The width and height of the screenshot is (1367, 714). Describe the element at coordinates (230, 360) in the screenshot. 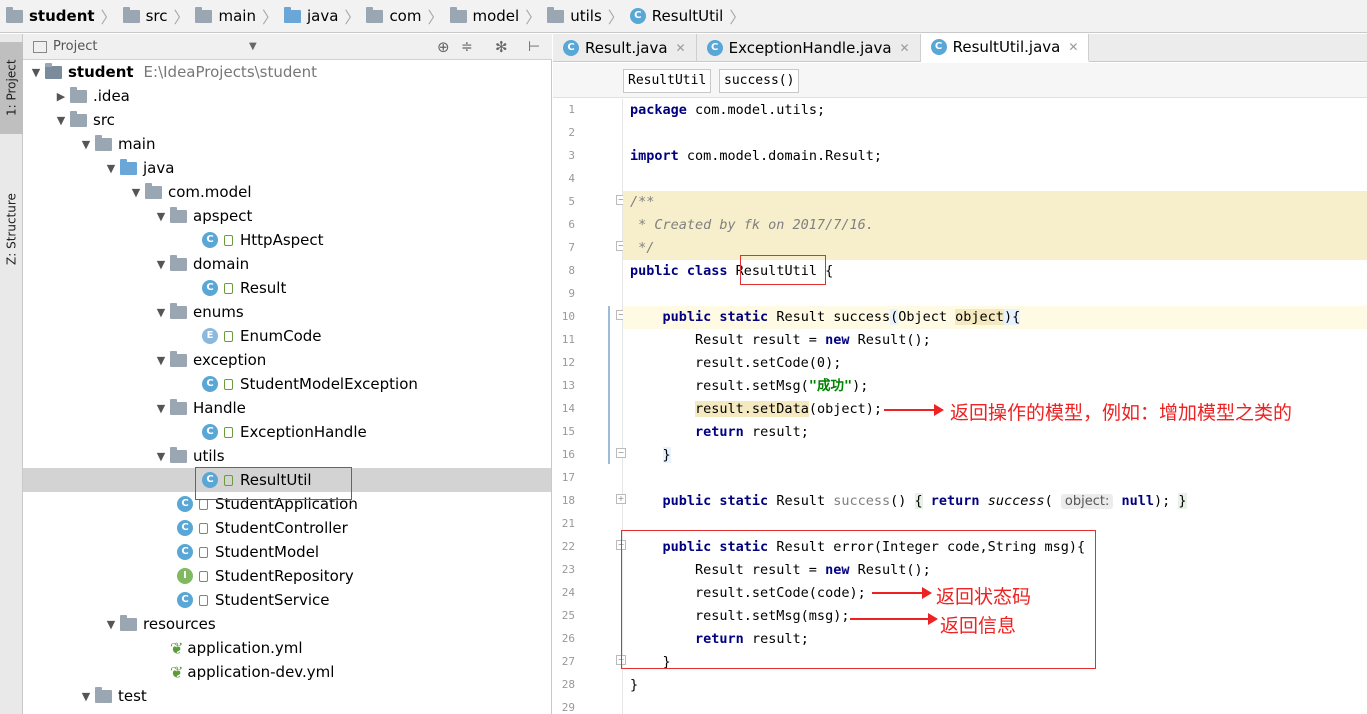

I see `tree-item-label: exception` at that location.